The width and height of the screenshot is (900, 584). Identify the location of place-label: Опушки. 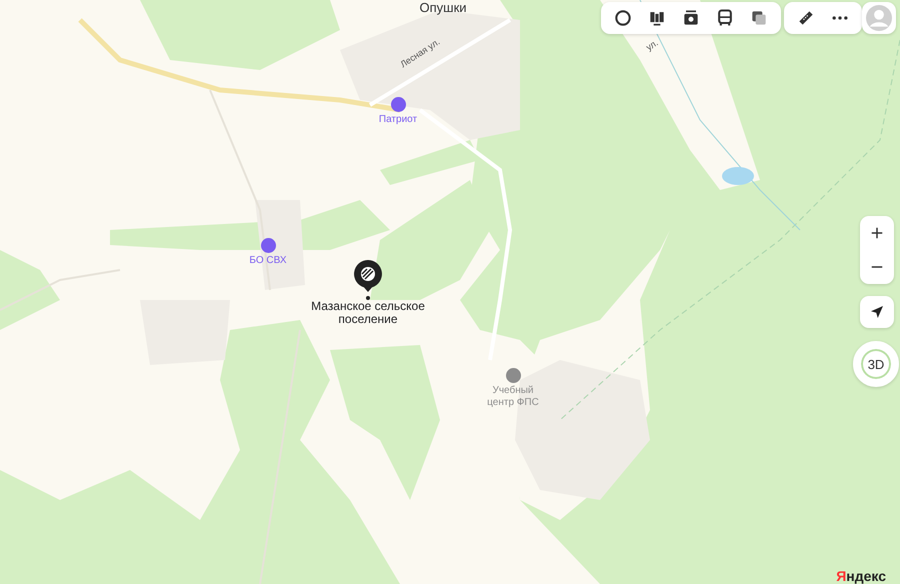
(443, 7).